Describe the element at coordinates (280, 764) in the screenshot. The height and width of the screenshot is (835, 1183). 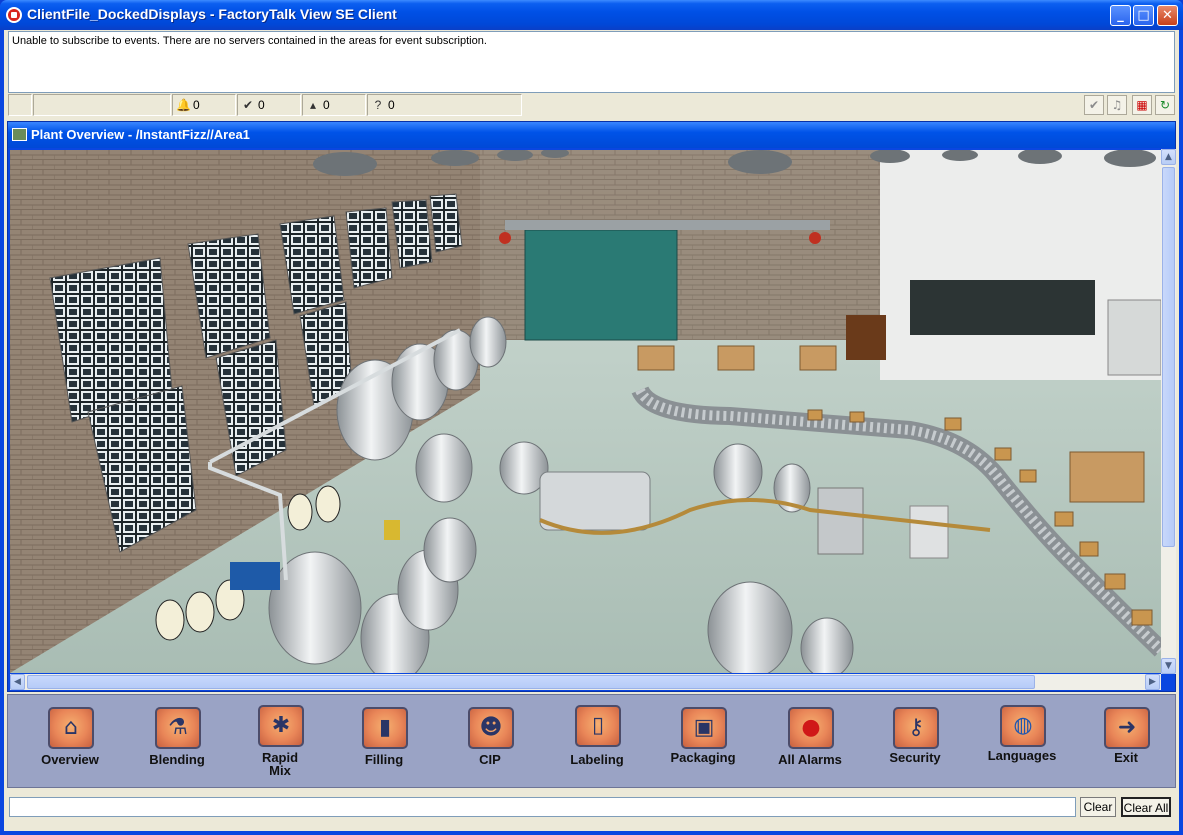
I see `nav-label: Rapid Mix` at that location.